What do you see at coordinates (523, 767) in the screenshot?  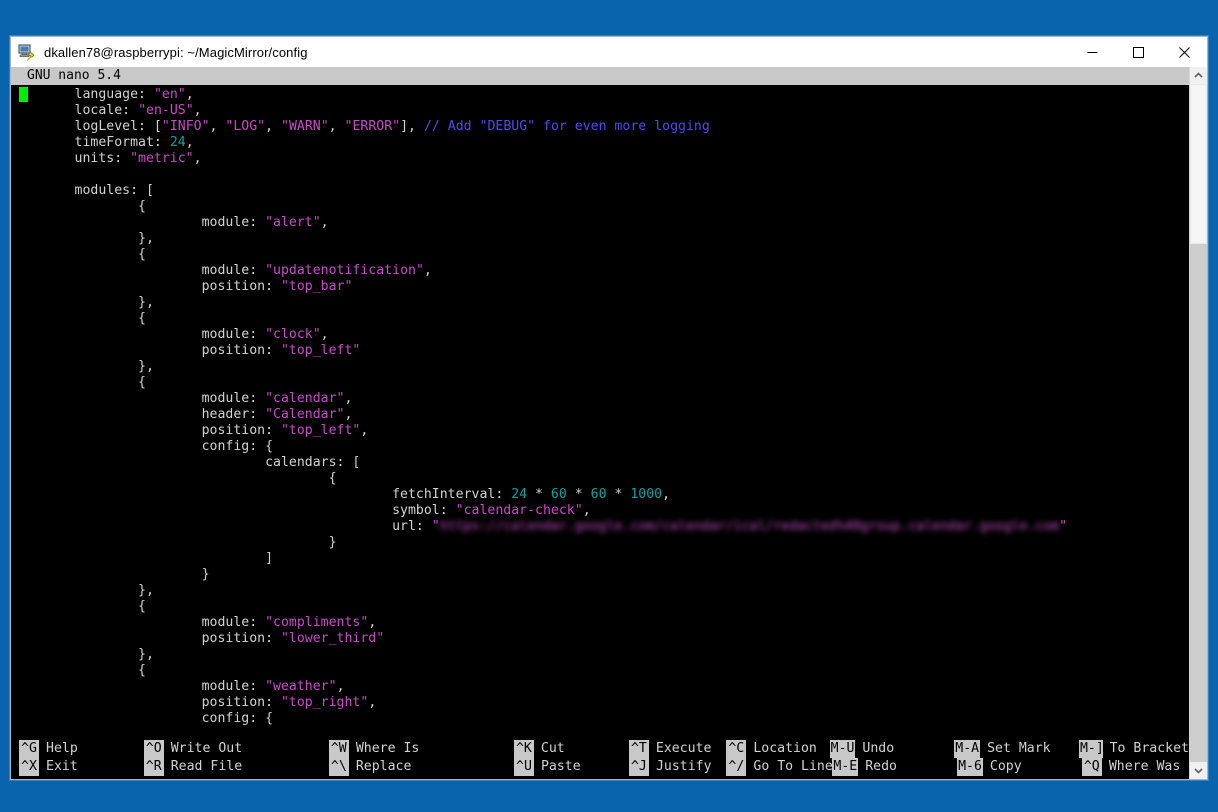 I see `shortcut-key: ^U` at bounding box center [523, 767].